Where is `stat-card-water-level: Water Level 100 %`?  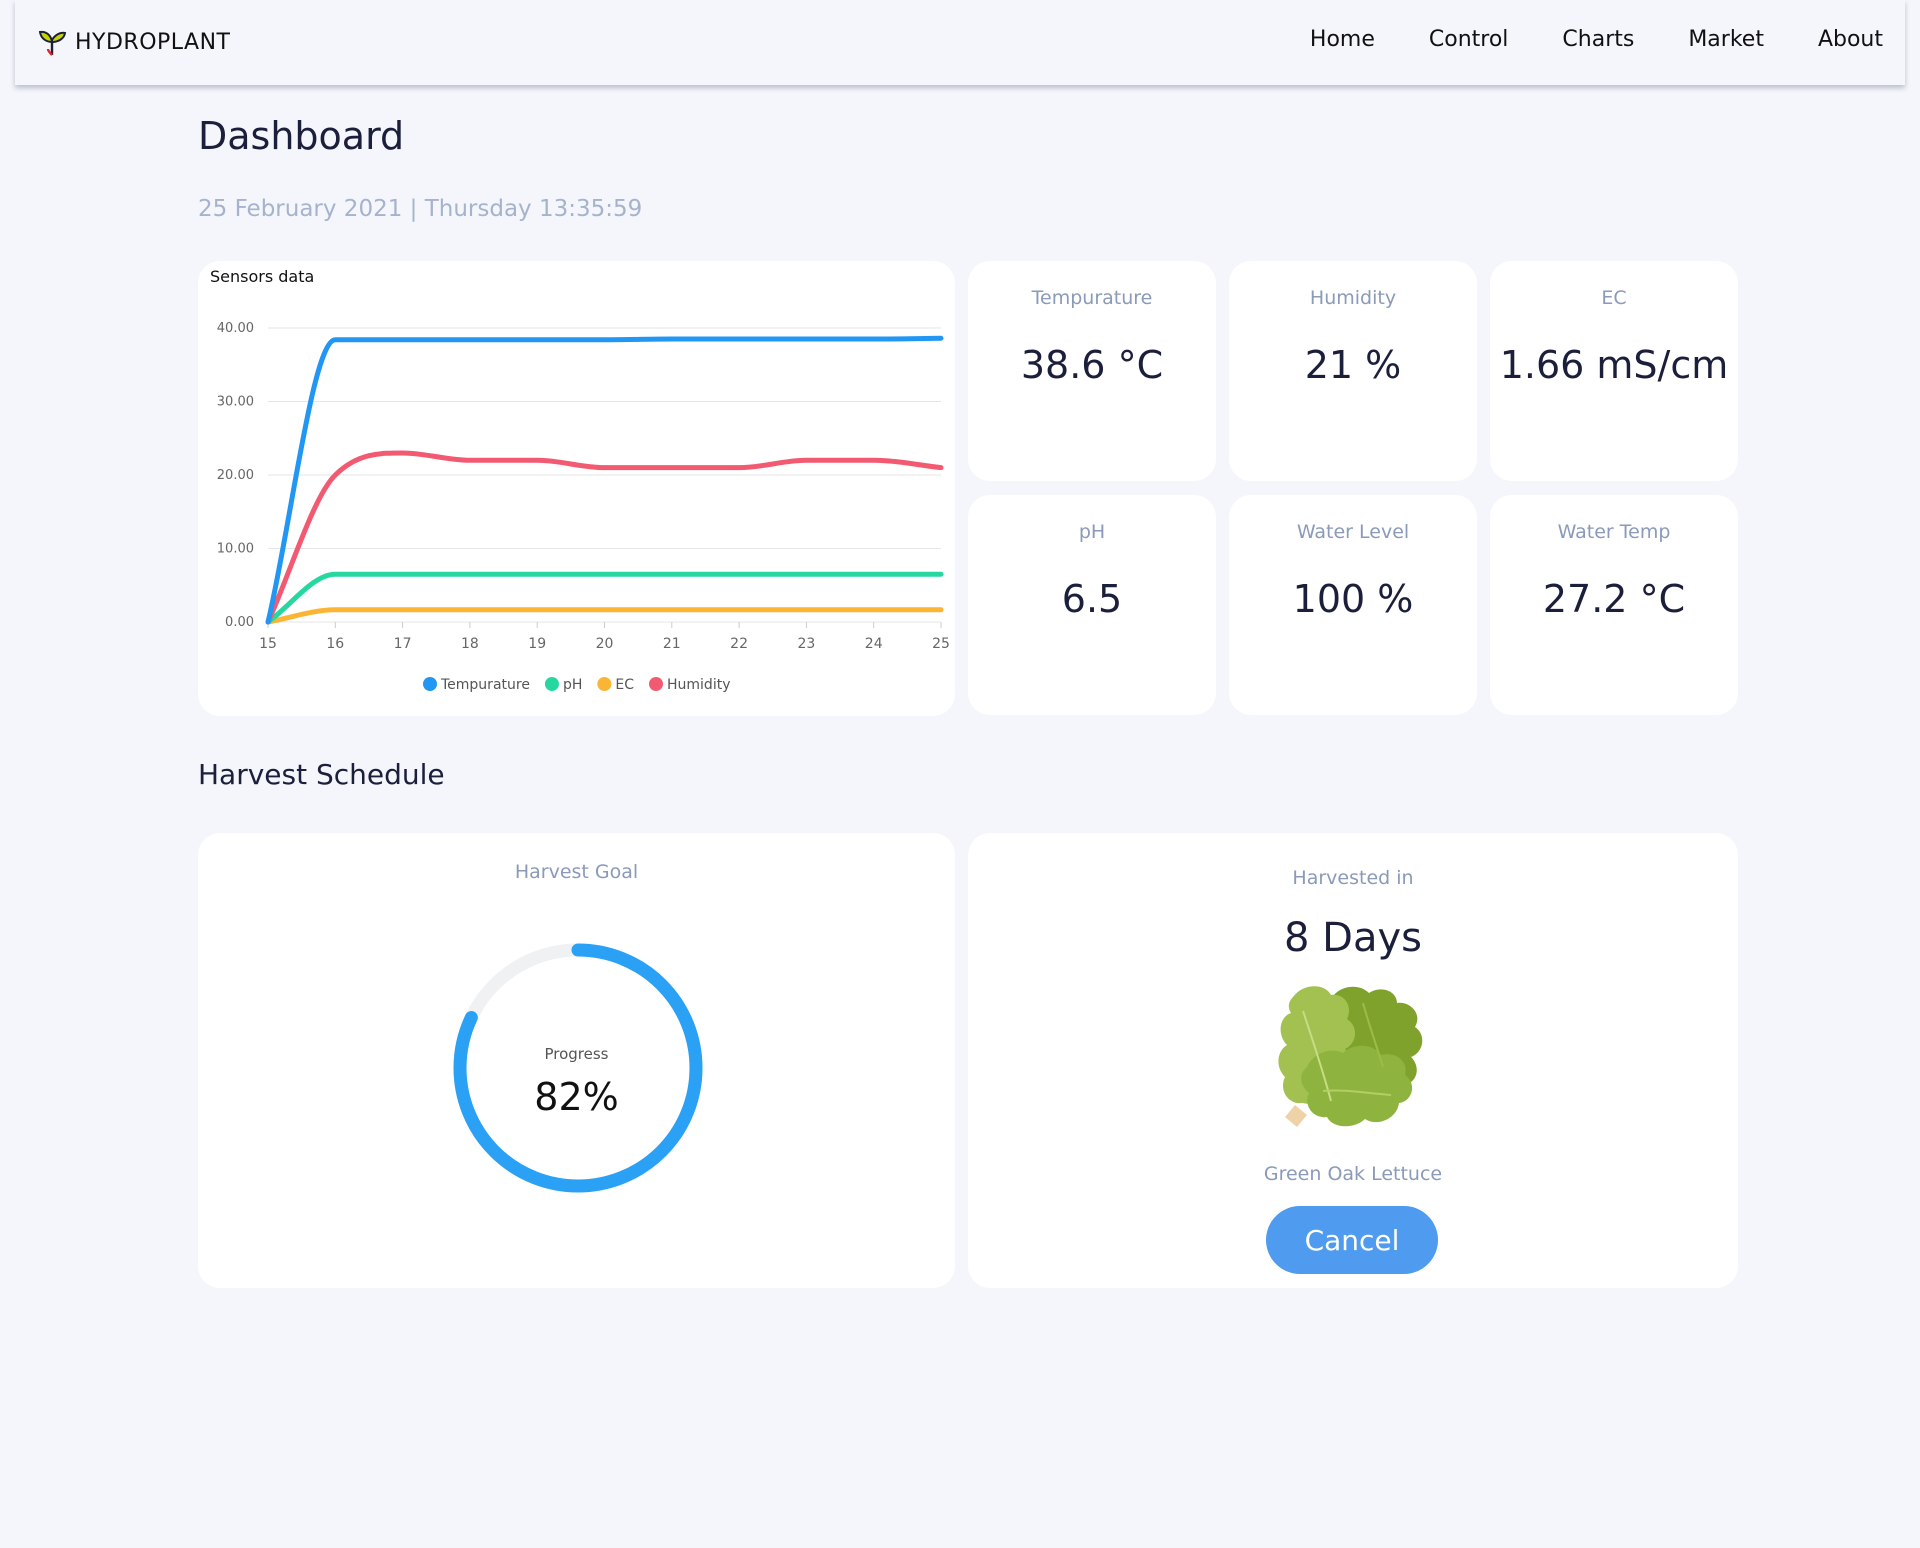
stat-card-water-level: Water Level 100 % is located at coordinates (1353, 605).